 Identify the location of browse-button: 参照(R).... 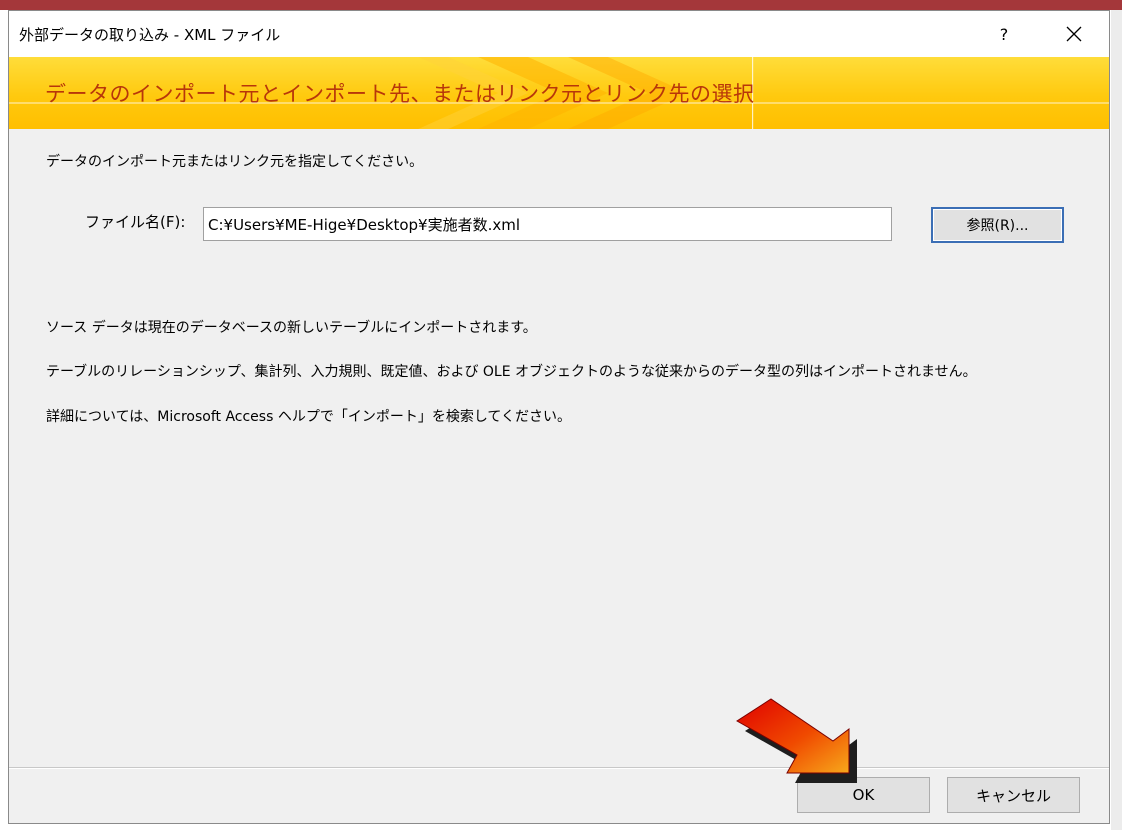
(997, 225).